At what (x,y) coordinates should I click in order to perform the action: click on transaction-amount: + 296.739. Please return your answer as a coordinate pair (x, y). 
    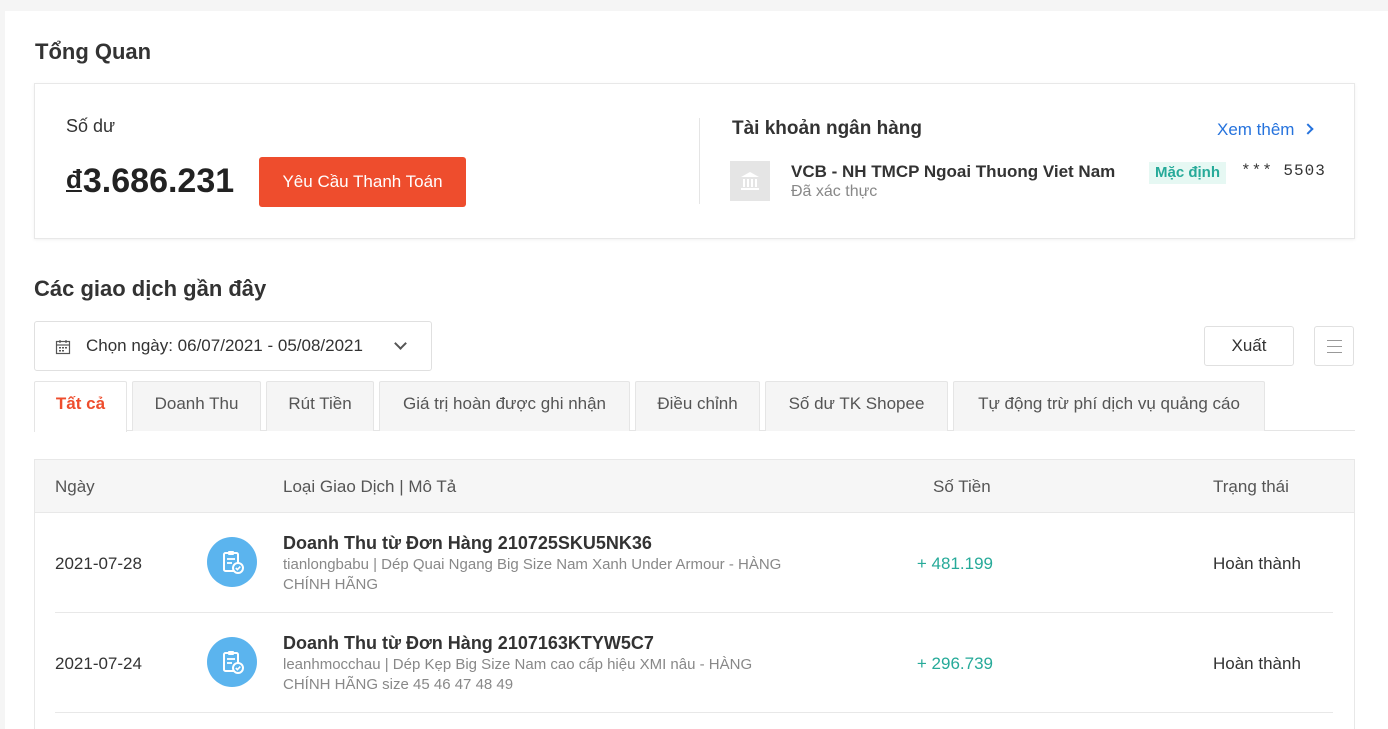
    Looking at the image, I should click on (954, 663).